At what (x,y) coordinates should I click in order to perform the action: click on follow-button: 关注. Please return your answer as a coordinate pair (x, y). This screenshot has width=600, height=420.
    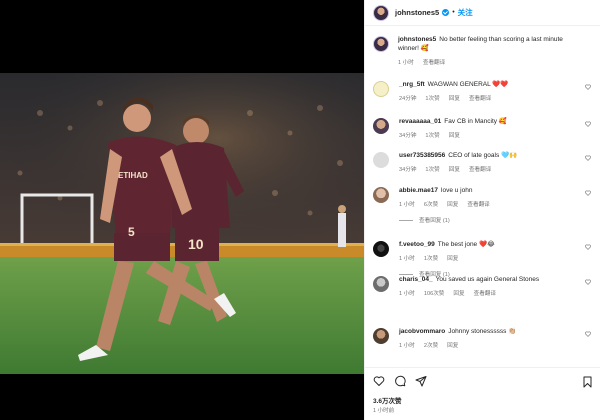
    Looking at the image, I should click on (465, 12).